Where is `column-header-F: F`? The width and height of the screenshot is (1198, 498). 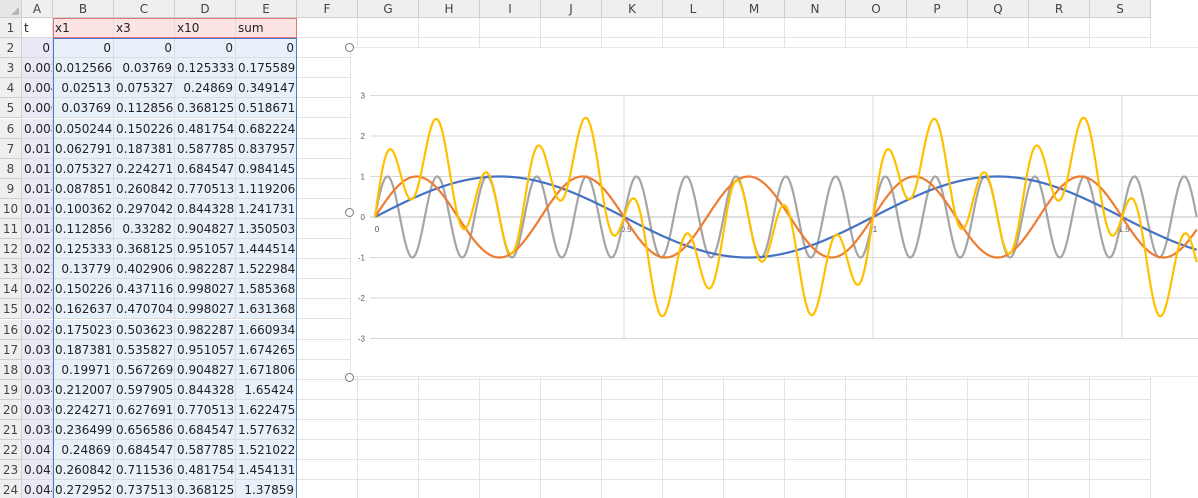
column-header-F: F is located at coordinates (327, 9).